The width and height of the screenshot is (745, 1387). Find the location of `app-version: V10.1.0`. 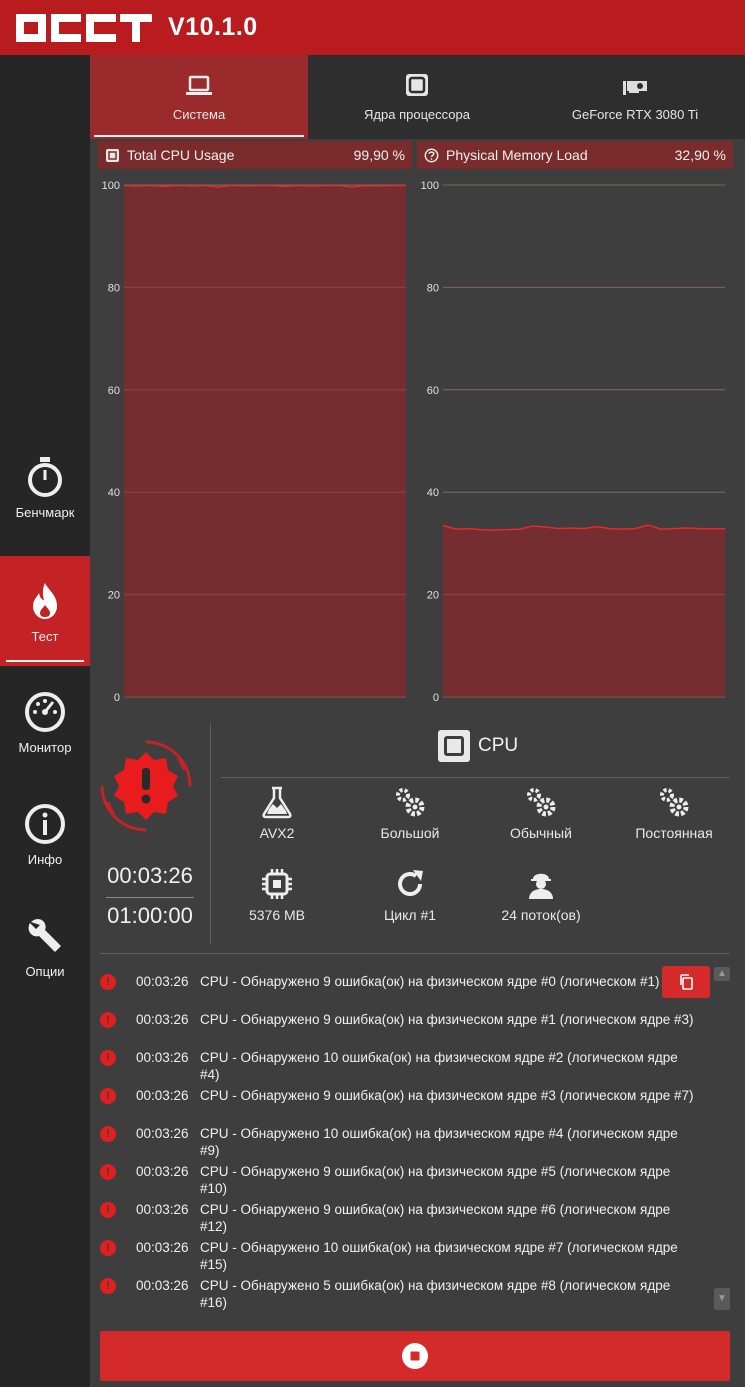

app-version: V10.1.0 is located at coordinates (213, 27).